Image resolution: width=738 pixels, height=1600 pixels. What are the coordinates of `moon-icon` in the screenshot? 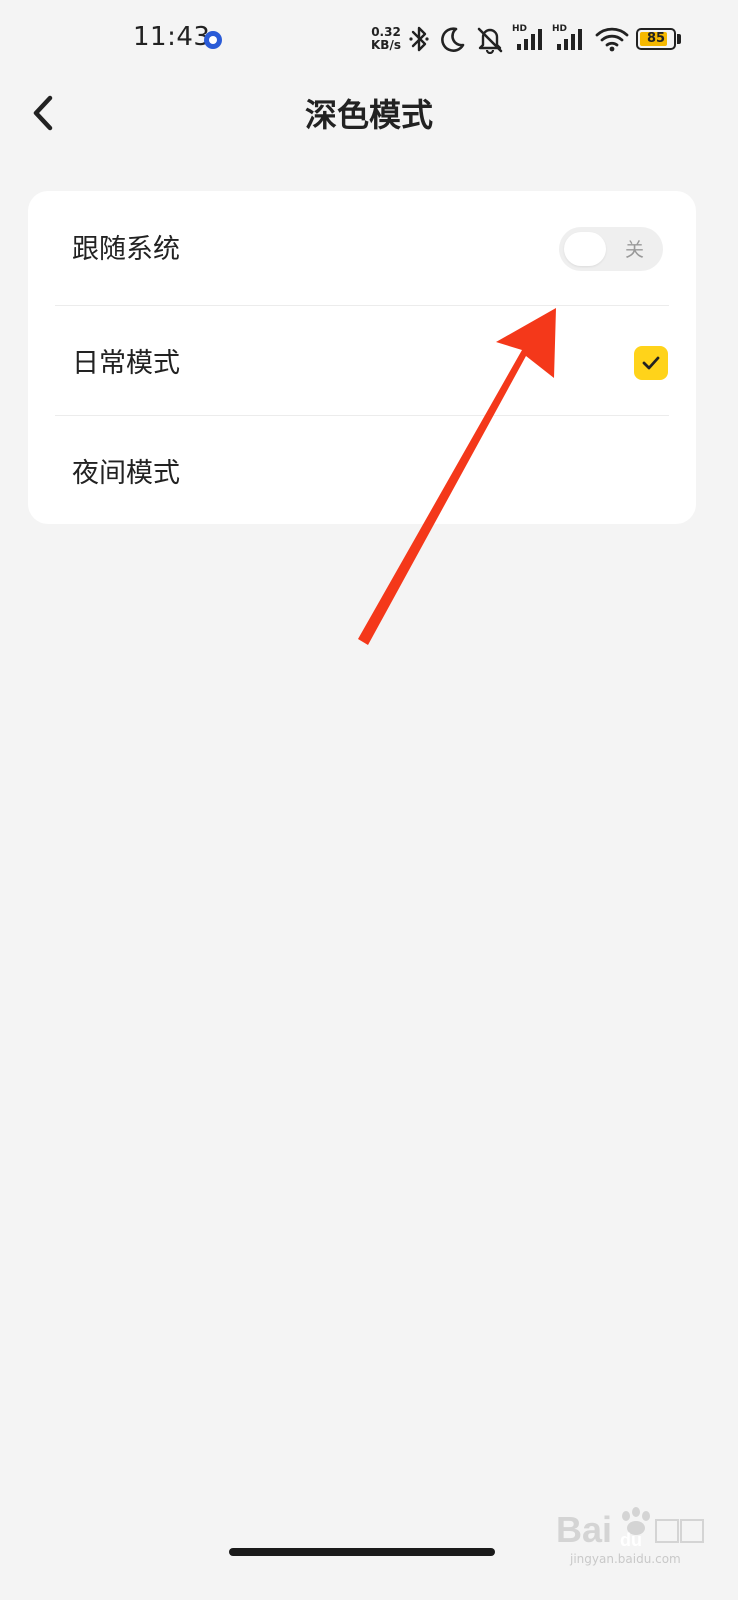 It's located at (453, 39).